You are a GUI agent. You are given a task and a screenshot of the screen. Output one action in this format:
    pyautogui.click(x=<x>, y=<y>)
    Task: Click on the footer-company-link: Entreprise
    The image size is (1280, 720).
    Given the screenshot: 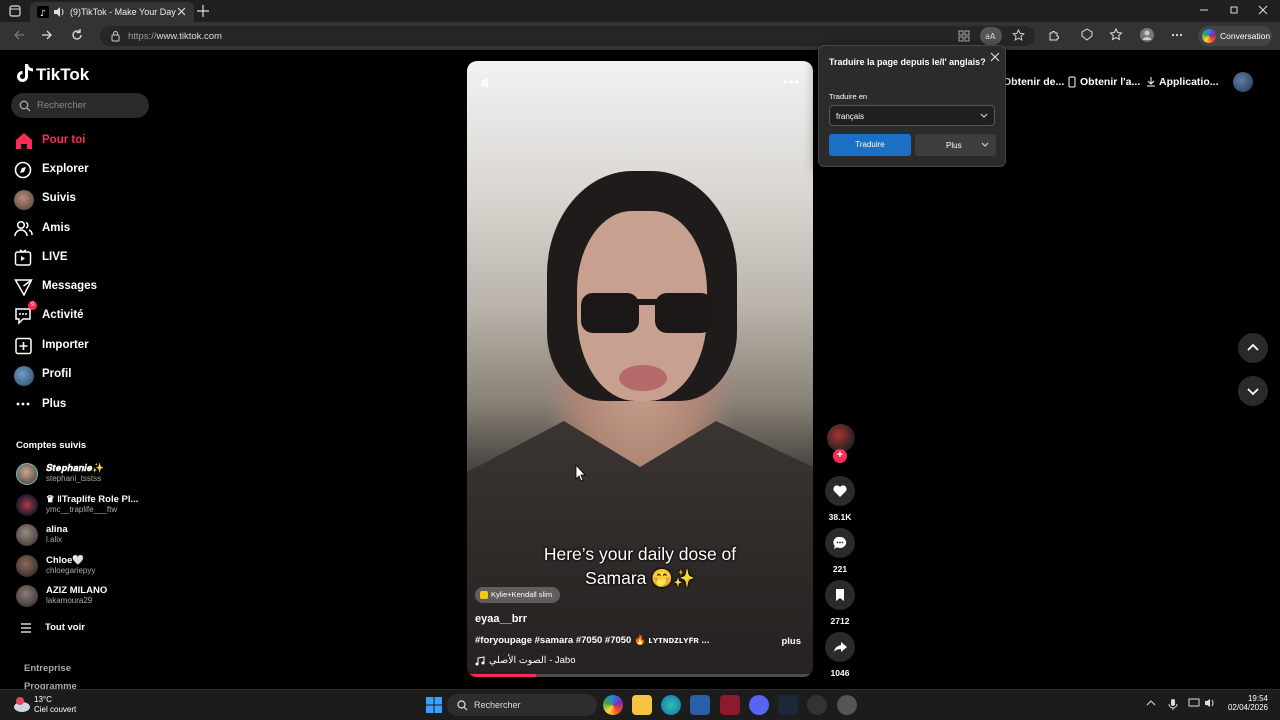 What is the action you would take?
    pyautogui.click(x=47, y=668)
    